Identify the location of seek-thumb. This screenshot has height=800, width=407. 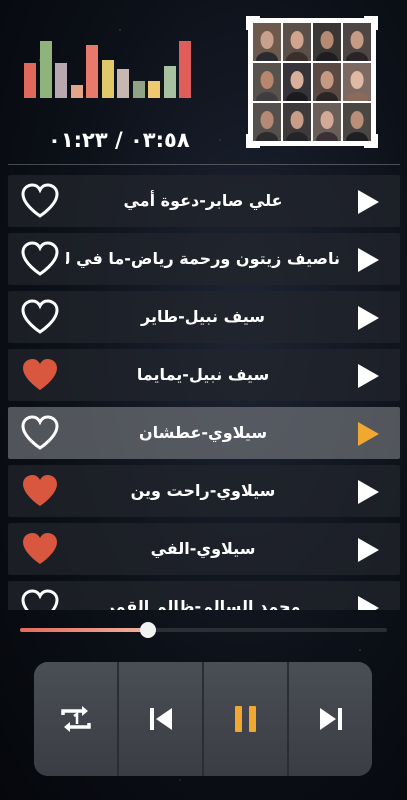
(148, 630).